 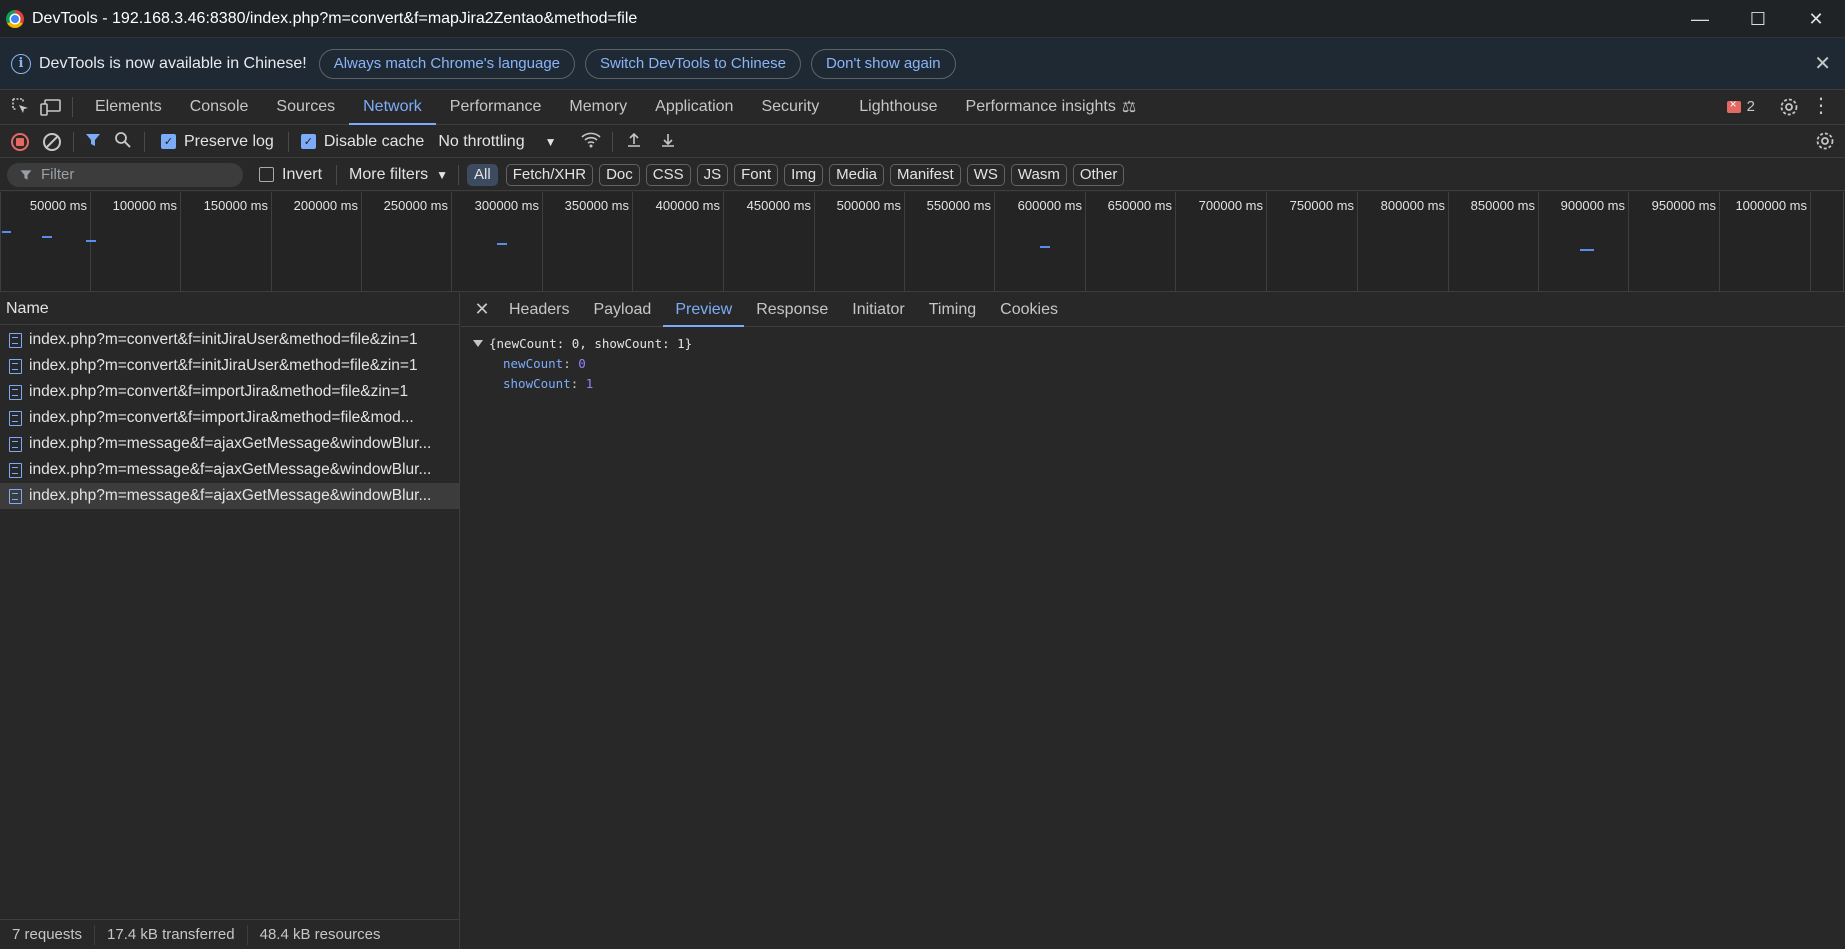 I want to click on request-count: 7 requests, so click(x=48, y=934).